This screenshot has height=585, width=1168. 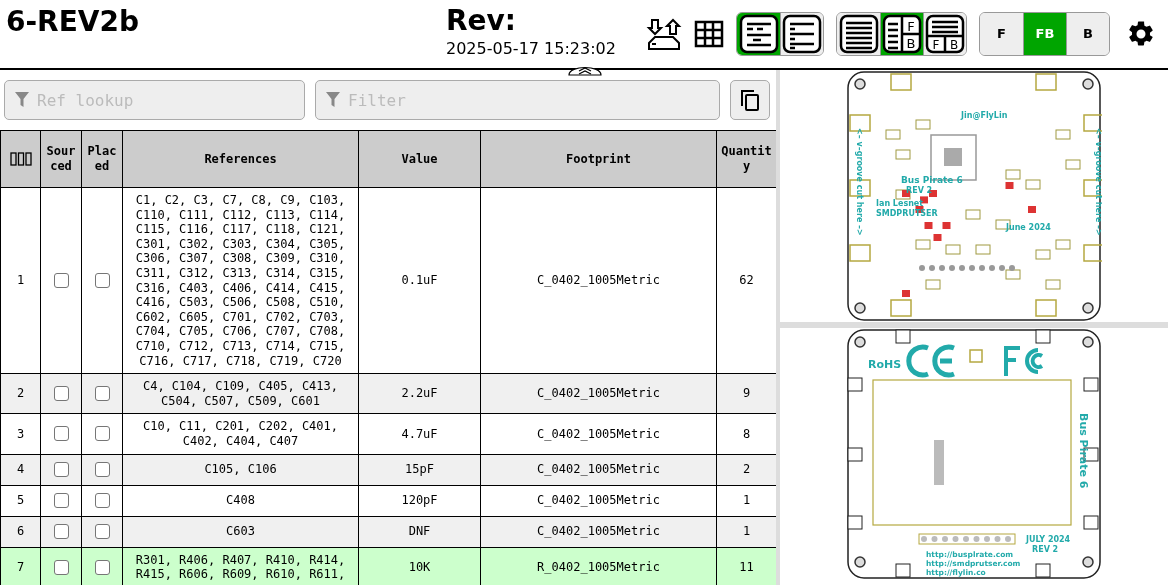 What do you see at coordinates (20, 566) in the screenshot?
I see `row-number: 7` at bounding box center [20, 566].